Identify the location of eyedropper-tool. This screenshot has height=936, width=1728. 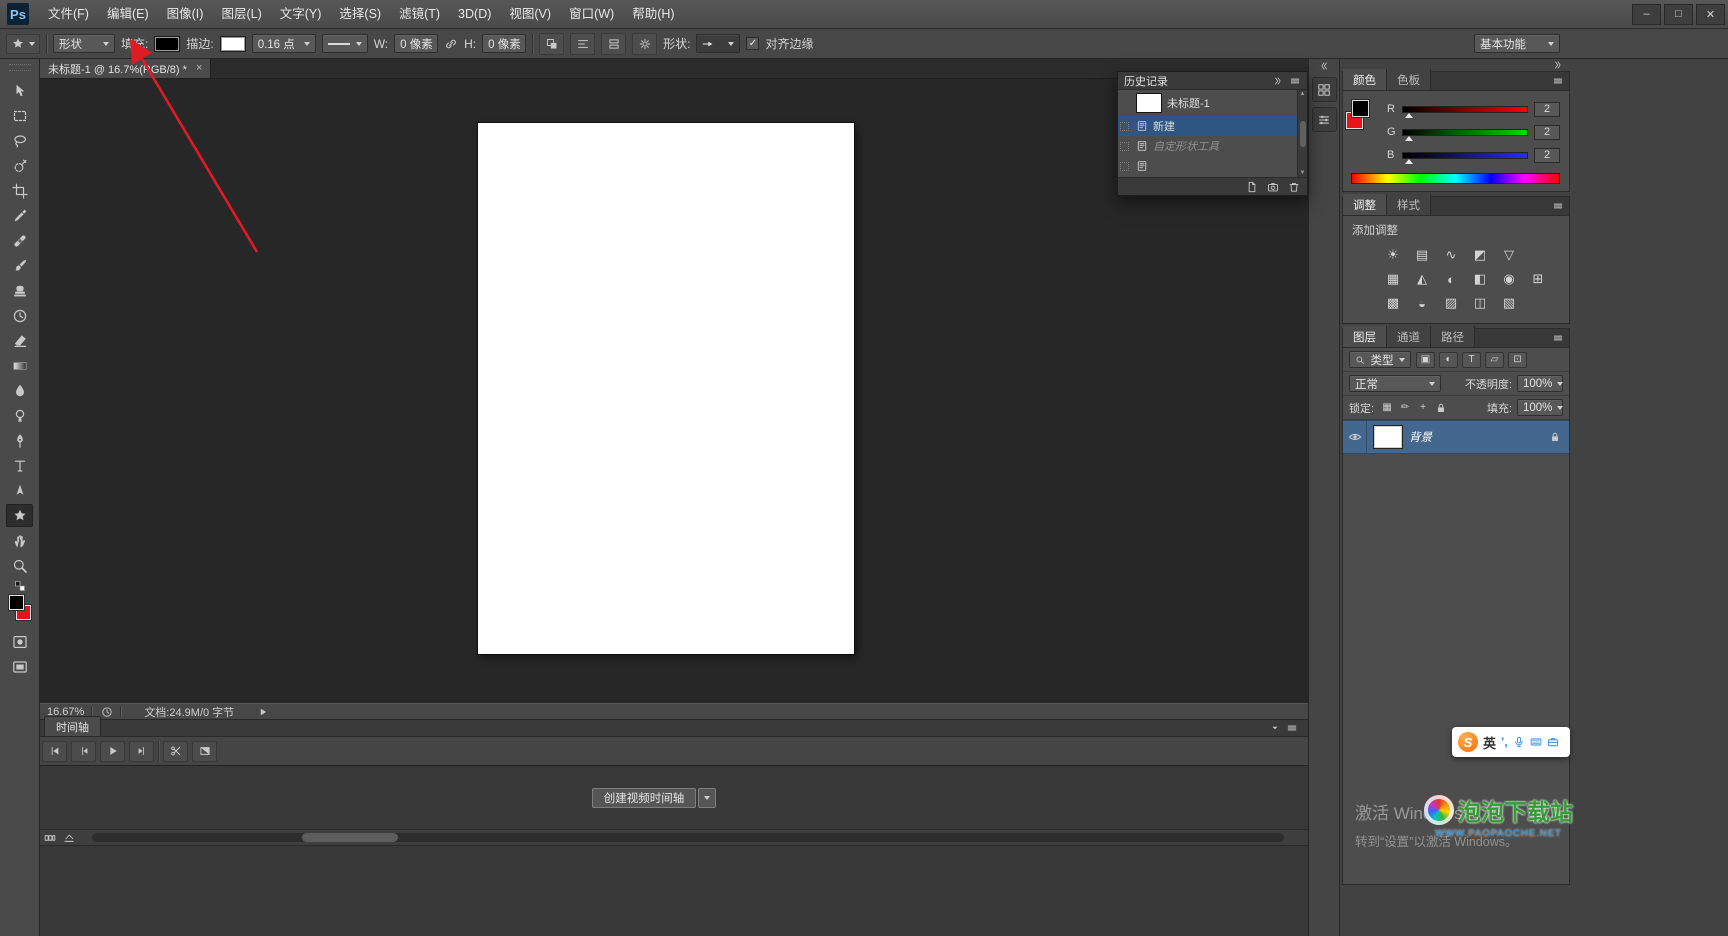
(19, 215).